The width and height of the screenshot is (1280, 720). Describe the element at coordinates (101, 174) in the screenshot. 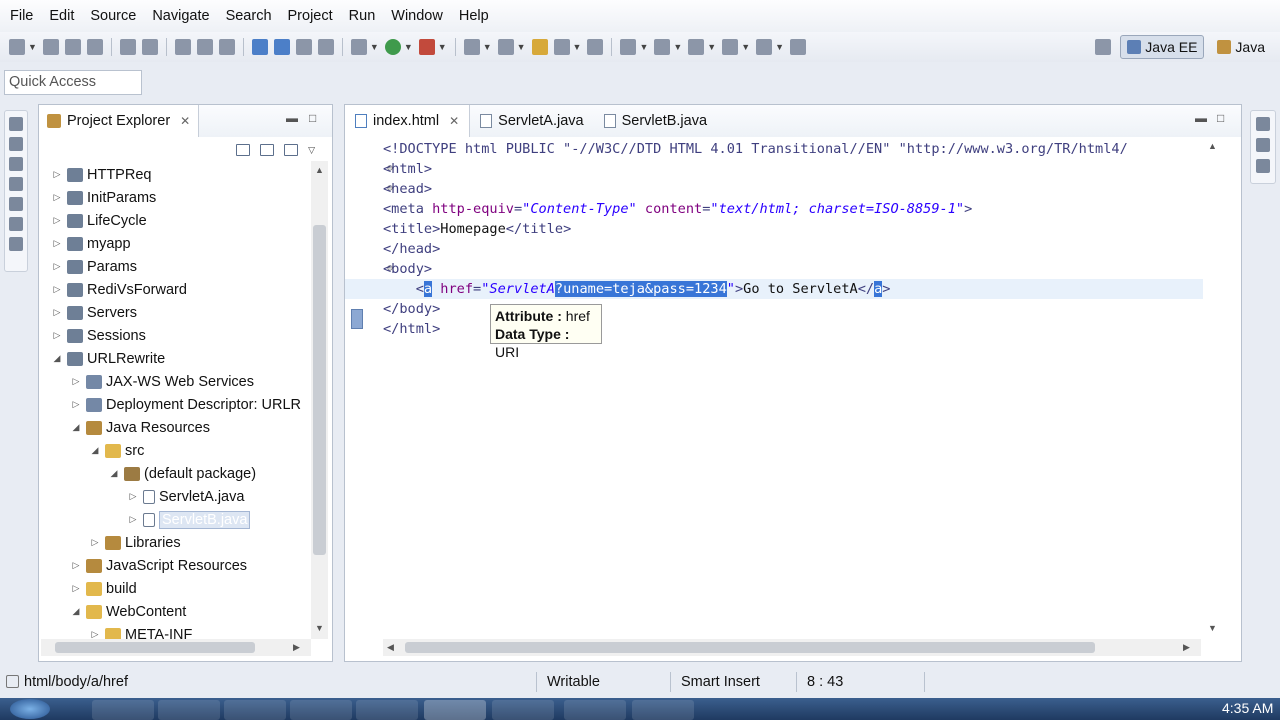

I see `tree-item: ▷ HTTPReq` at that location.